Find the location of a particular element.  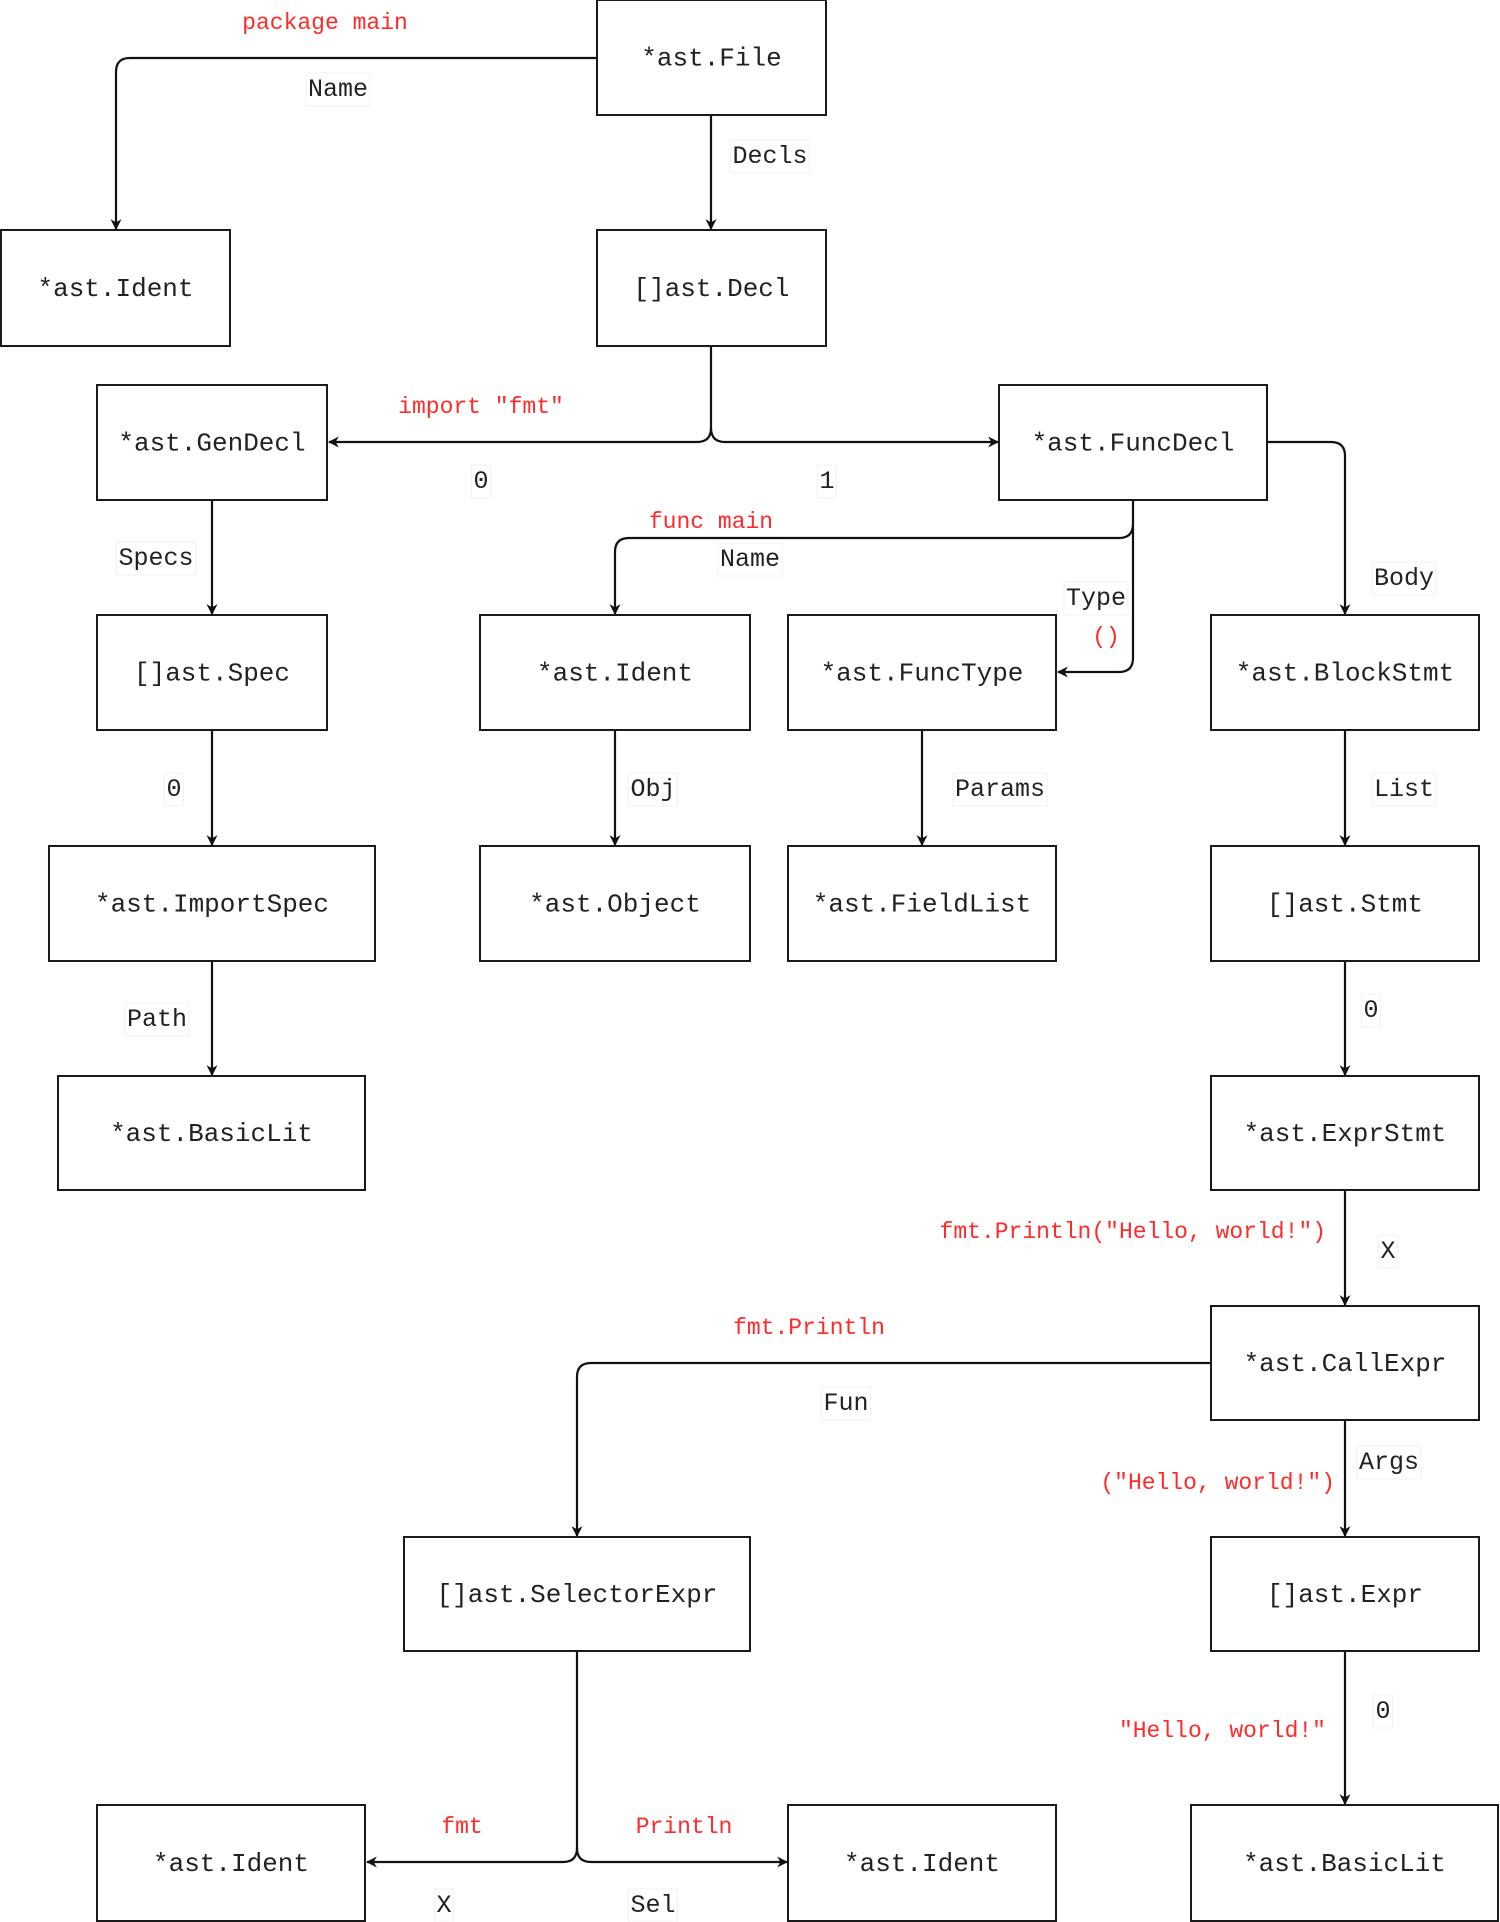

code-annotation: package main is located at coordinates (325, 23).